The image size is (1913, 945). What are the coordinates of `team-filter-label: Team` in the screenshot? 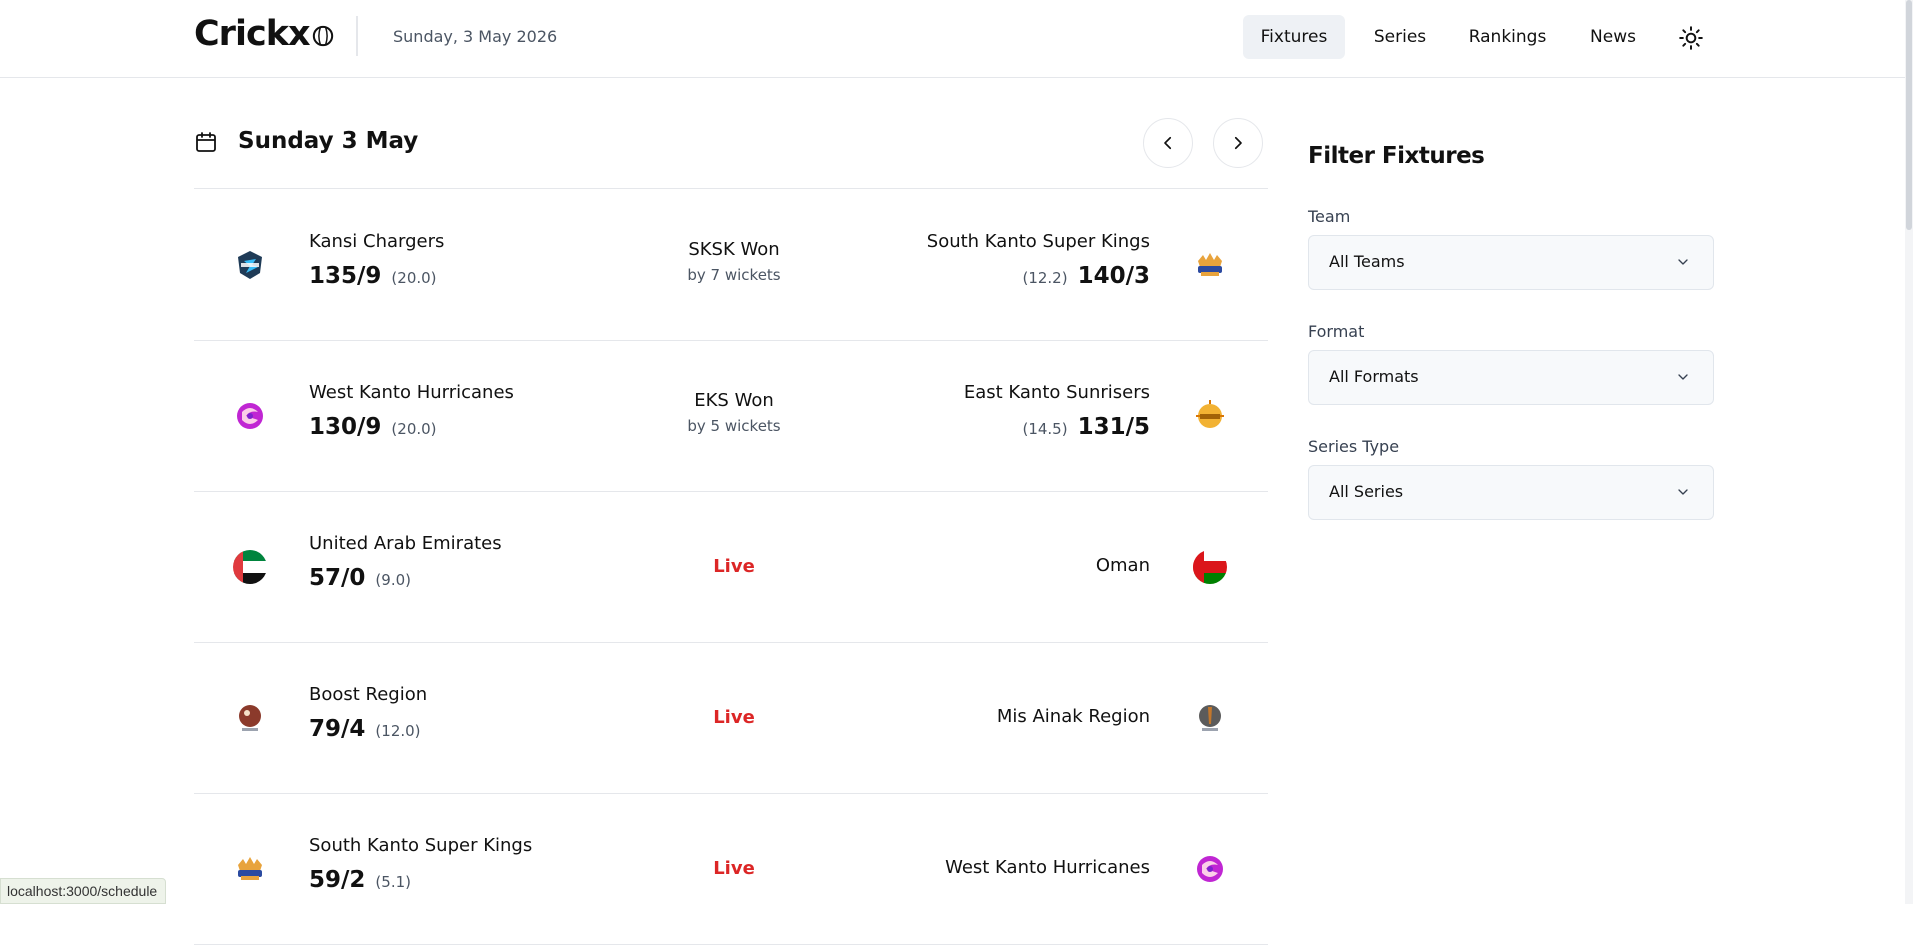 It's located at (1329, 216).